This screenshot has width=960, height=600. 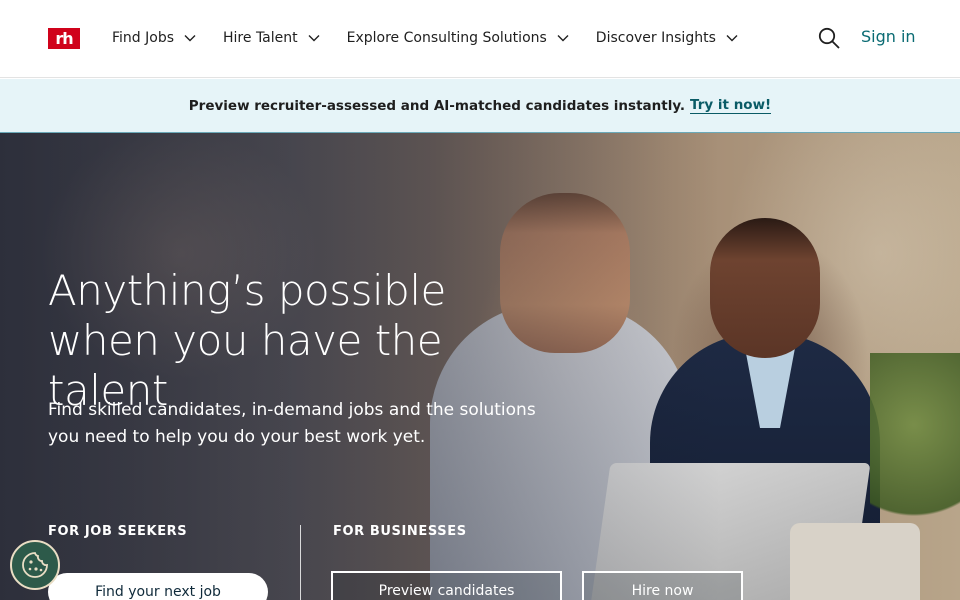 I want to click on nav-find-jobs: Find Jobs, so click(x=154, y=38).